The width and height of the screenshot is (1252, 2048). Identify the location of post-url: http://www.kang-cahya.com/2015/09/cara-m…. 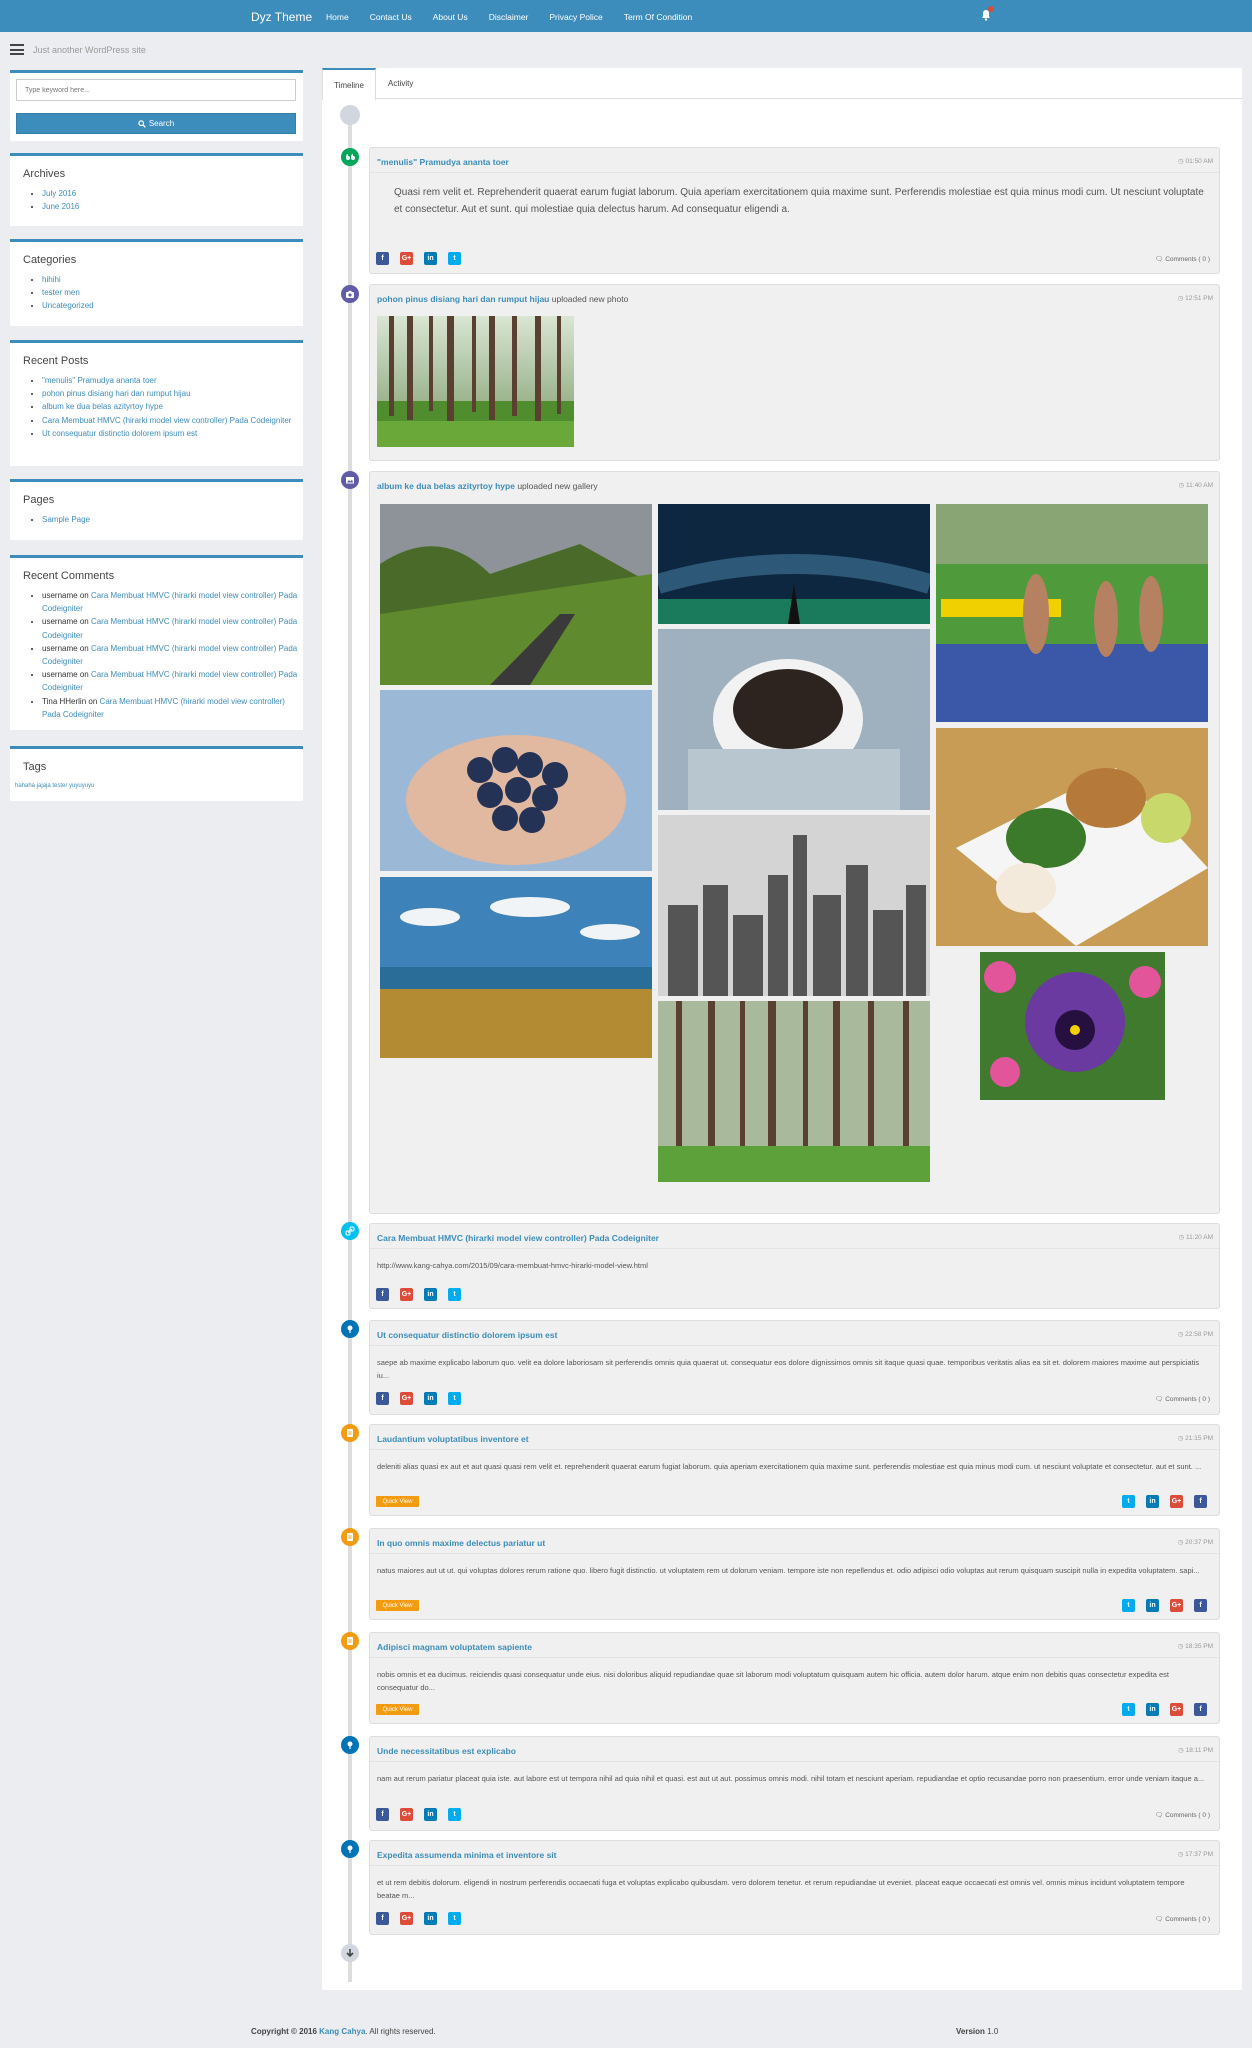
(792, 1265).